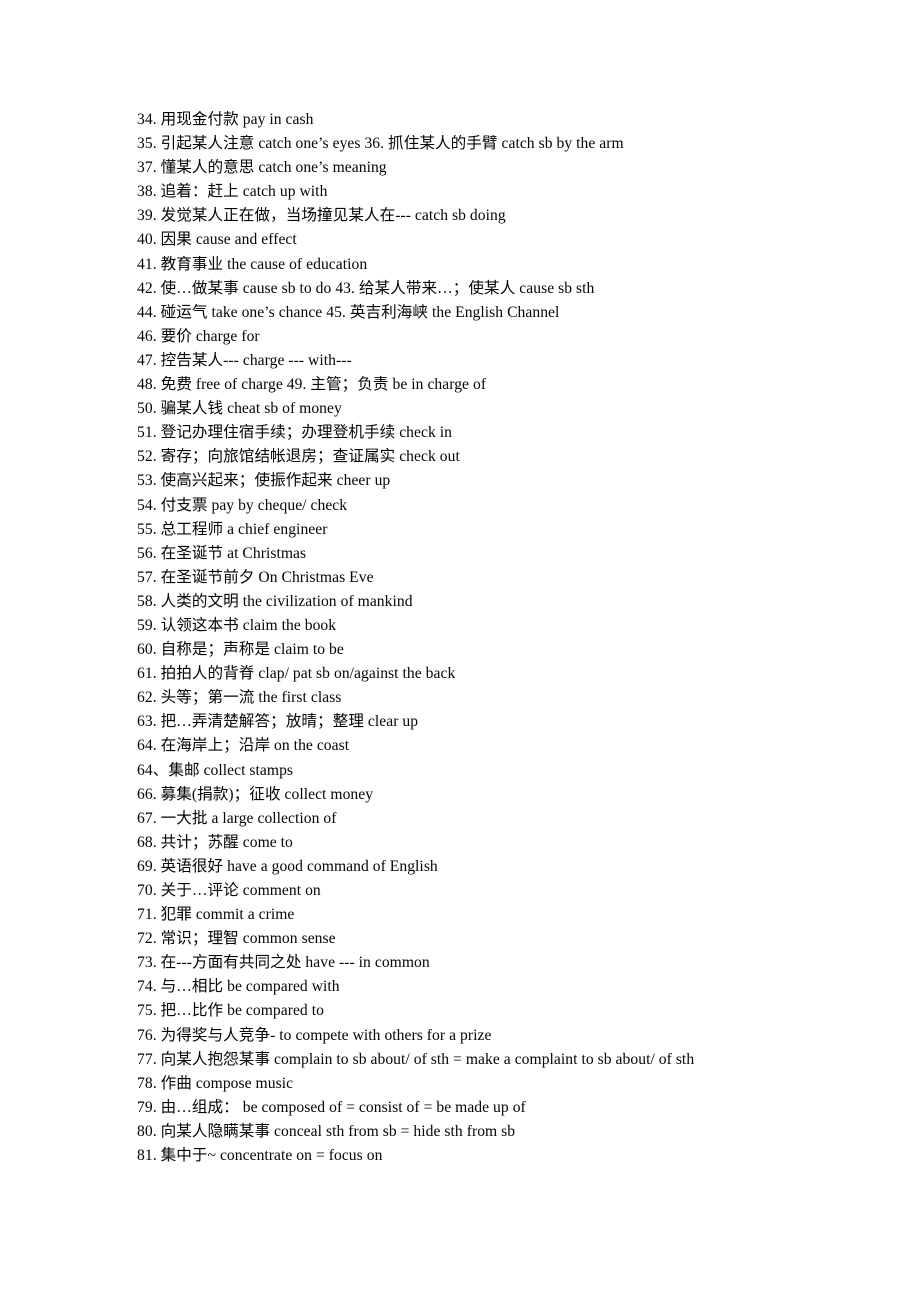 The width and height of the screenshot is (920, 1302). What do you see at coordinates (298, 457) in the screenshot?
I see `vocabulary-entry: 52. 寄存；向旅馆结帐退房；查证属实 check out` at bounding box center [298, 457].